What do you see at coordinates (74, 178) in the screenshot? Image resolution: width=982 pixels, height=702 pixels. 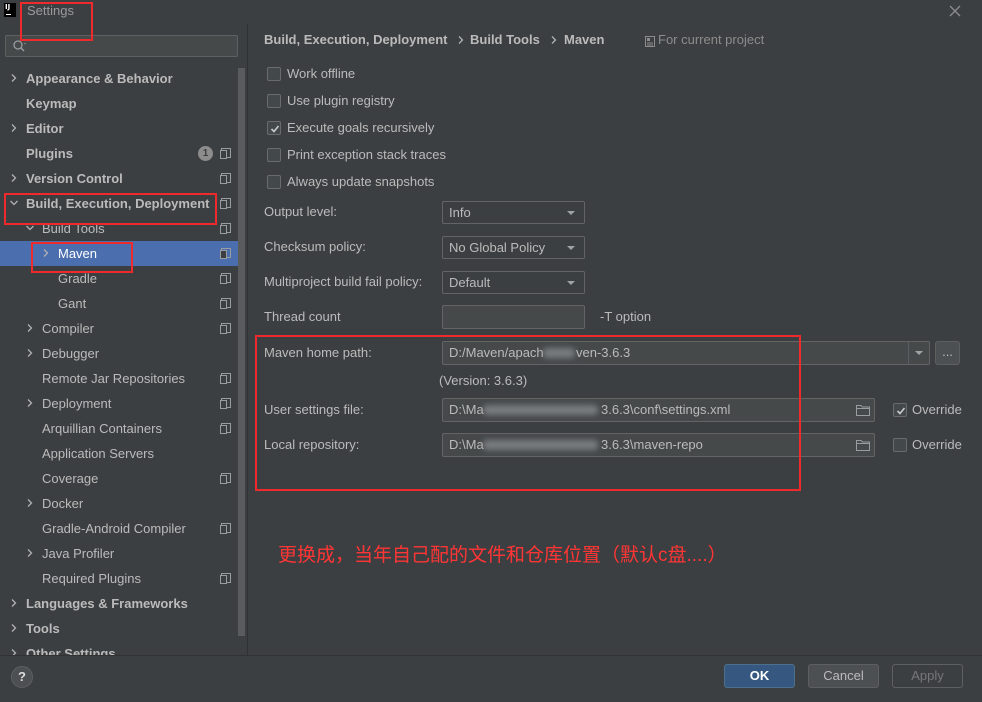 I see `sidebar-item-label: Version Control` at bounding box center [74, 178].